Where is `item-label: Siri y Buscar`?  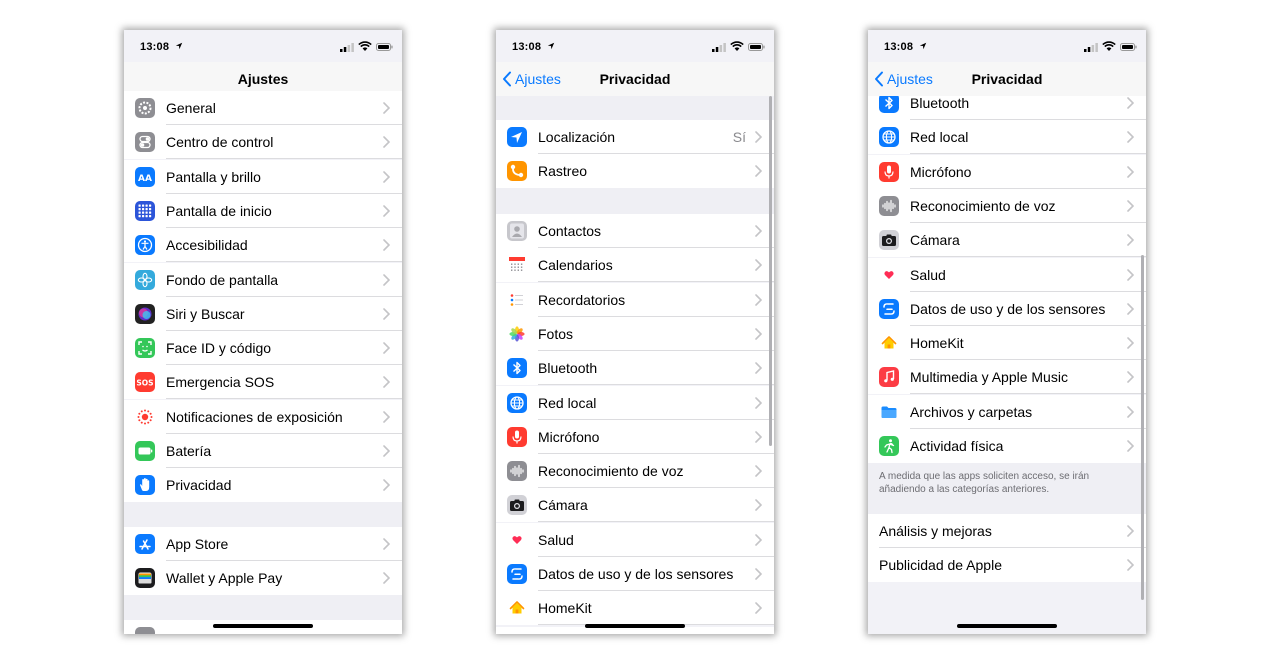 item-label: Siri y Buscar is located at coordinates (205, 313).